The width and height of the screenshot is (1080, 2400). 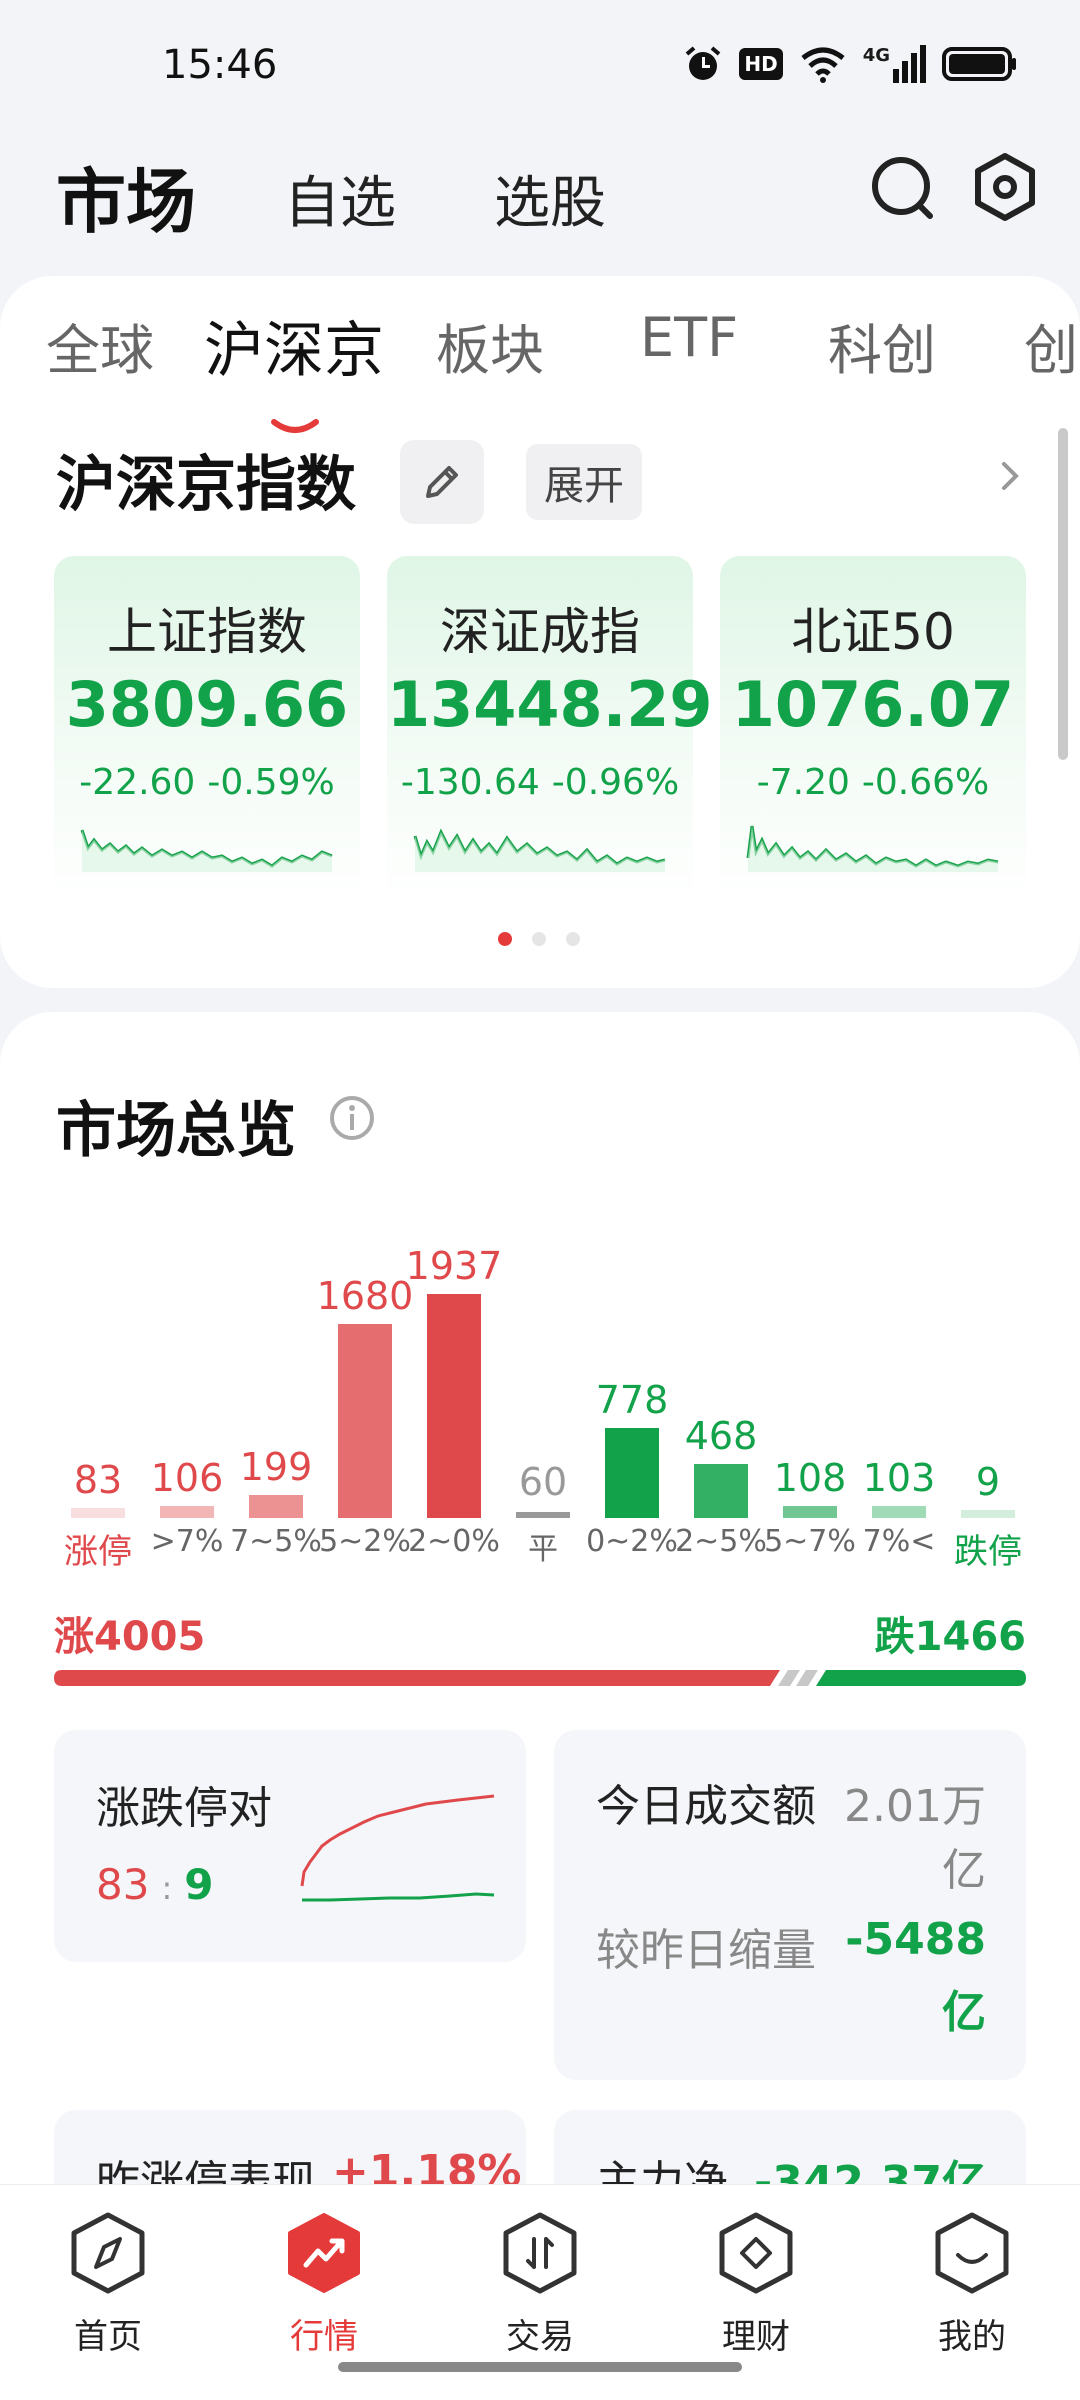 I want to click on distribution-count: 9, so click(x=988, y=1482).